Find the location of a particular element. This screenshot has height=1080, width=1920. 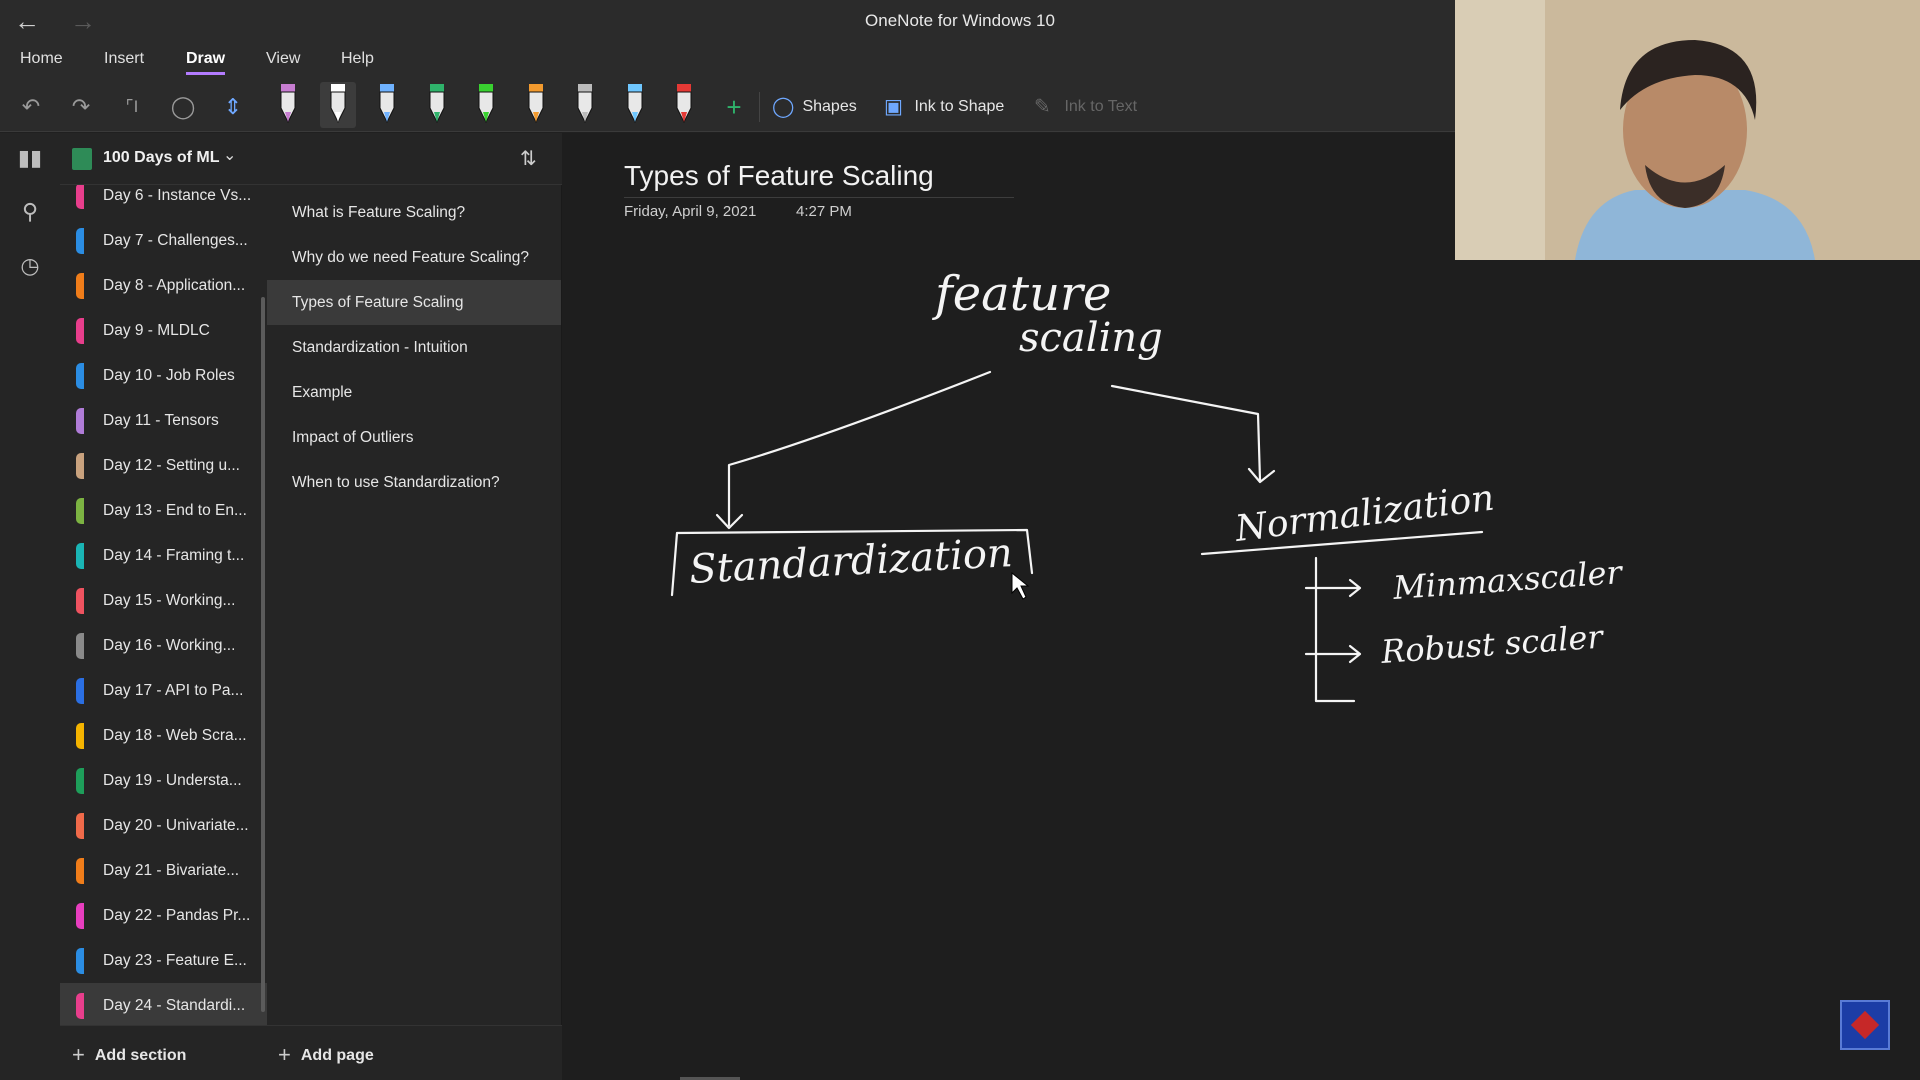

toolbar-divider is located at coordinates (759, 107).